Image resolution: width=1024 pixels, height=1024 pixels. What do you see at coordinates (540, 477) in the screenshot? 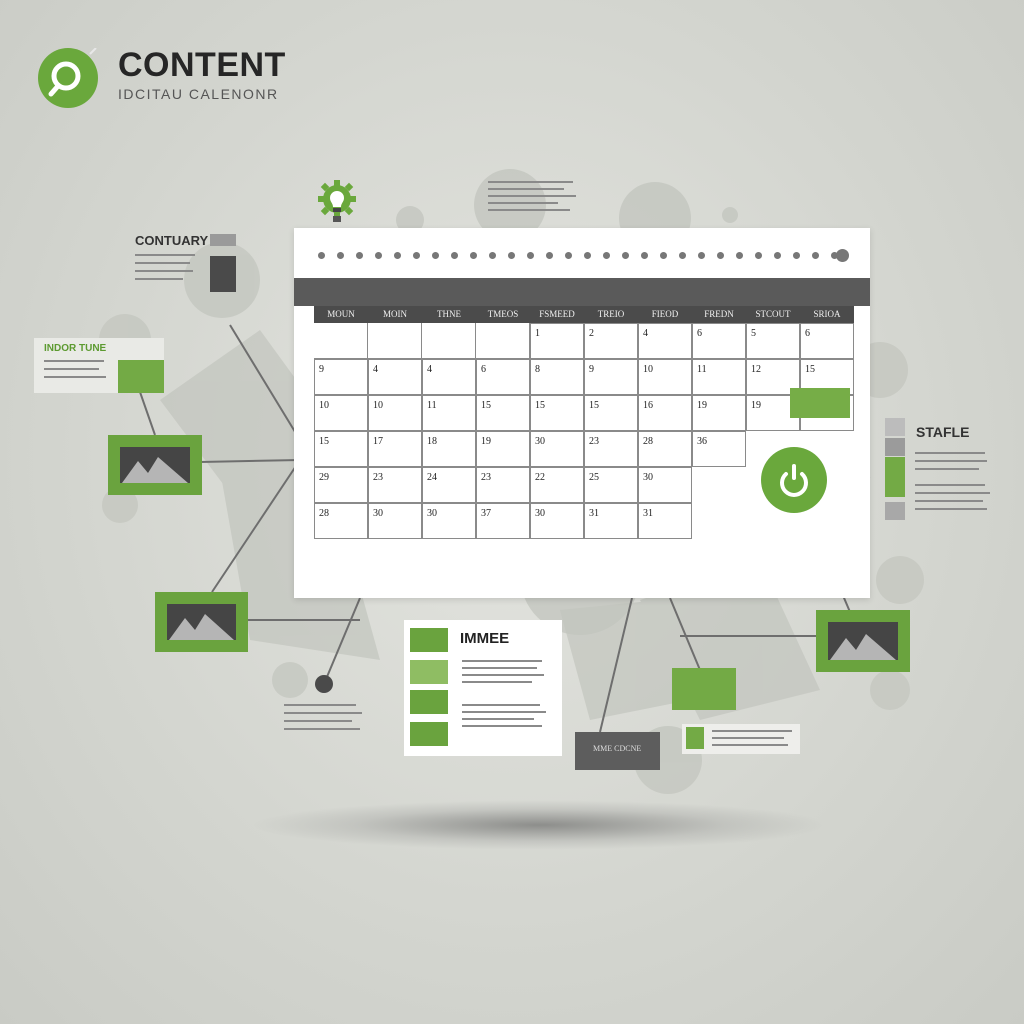
I see `calendar-day-number: 22` at bounding box center [540, 477].